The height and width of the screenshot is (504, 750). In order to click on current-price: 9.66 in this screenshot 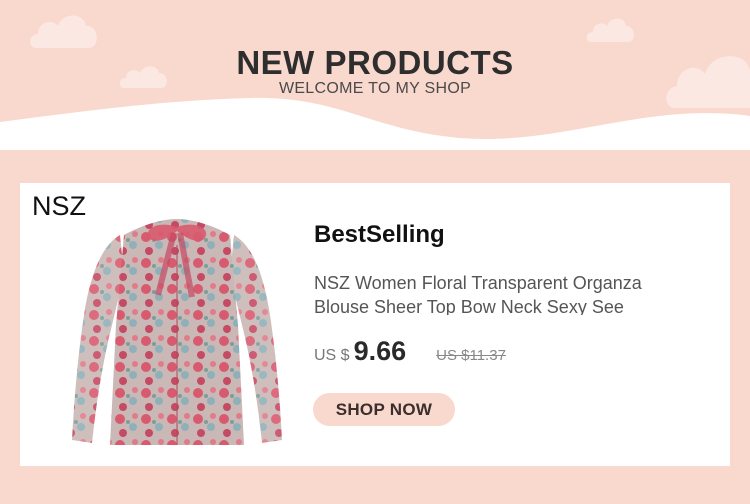, I will do `click(380, 351)`.